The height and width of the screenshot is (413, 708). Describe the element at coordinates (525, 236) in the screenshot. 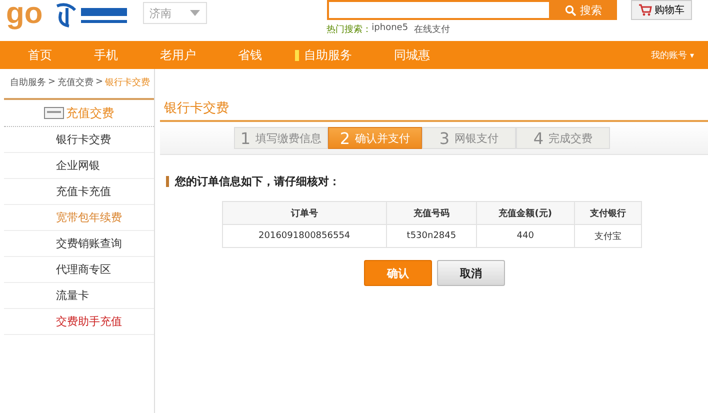

I see `table-cell: 440` at that location.